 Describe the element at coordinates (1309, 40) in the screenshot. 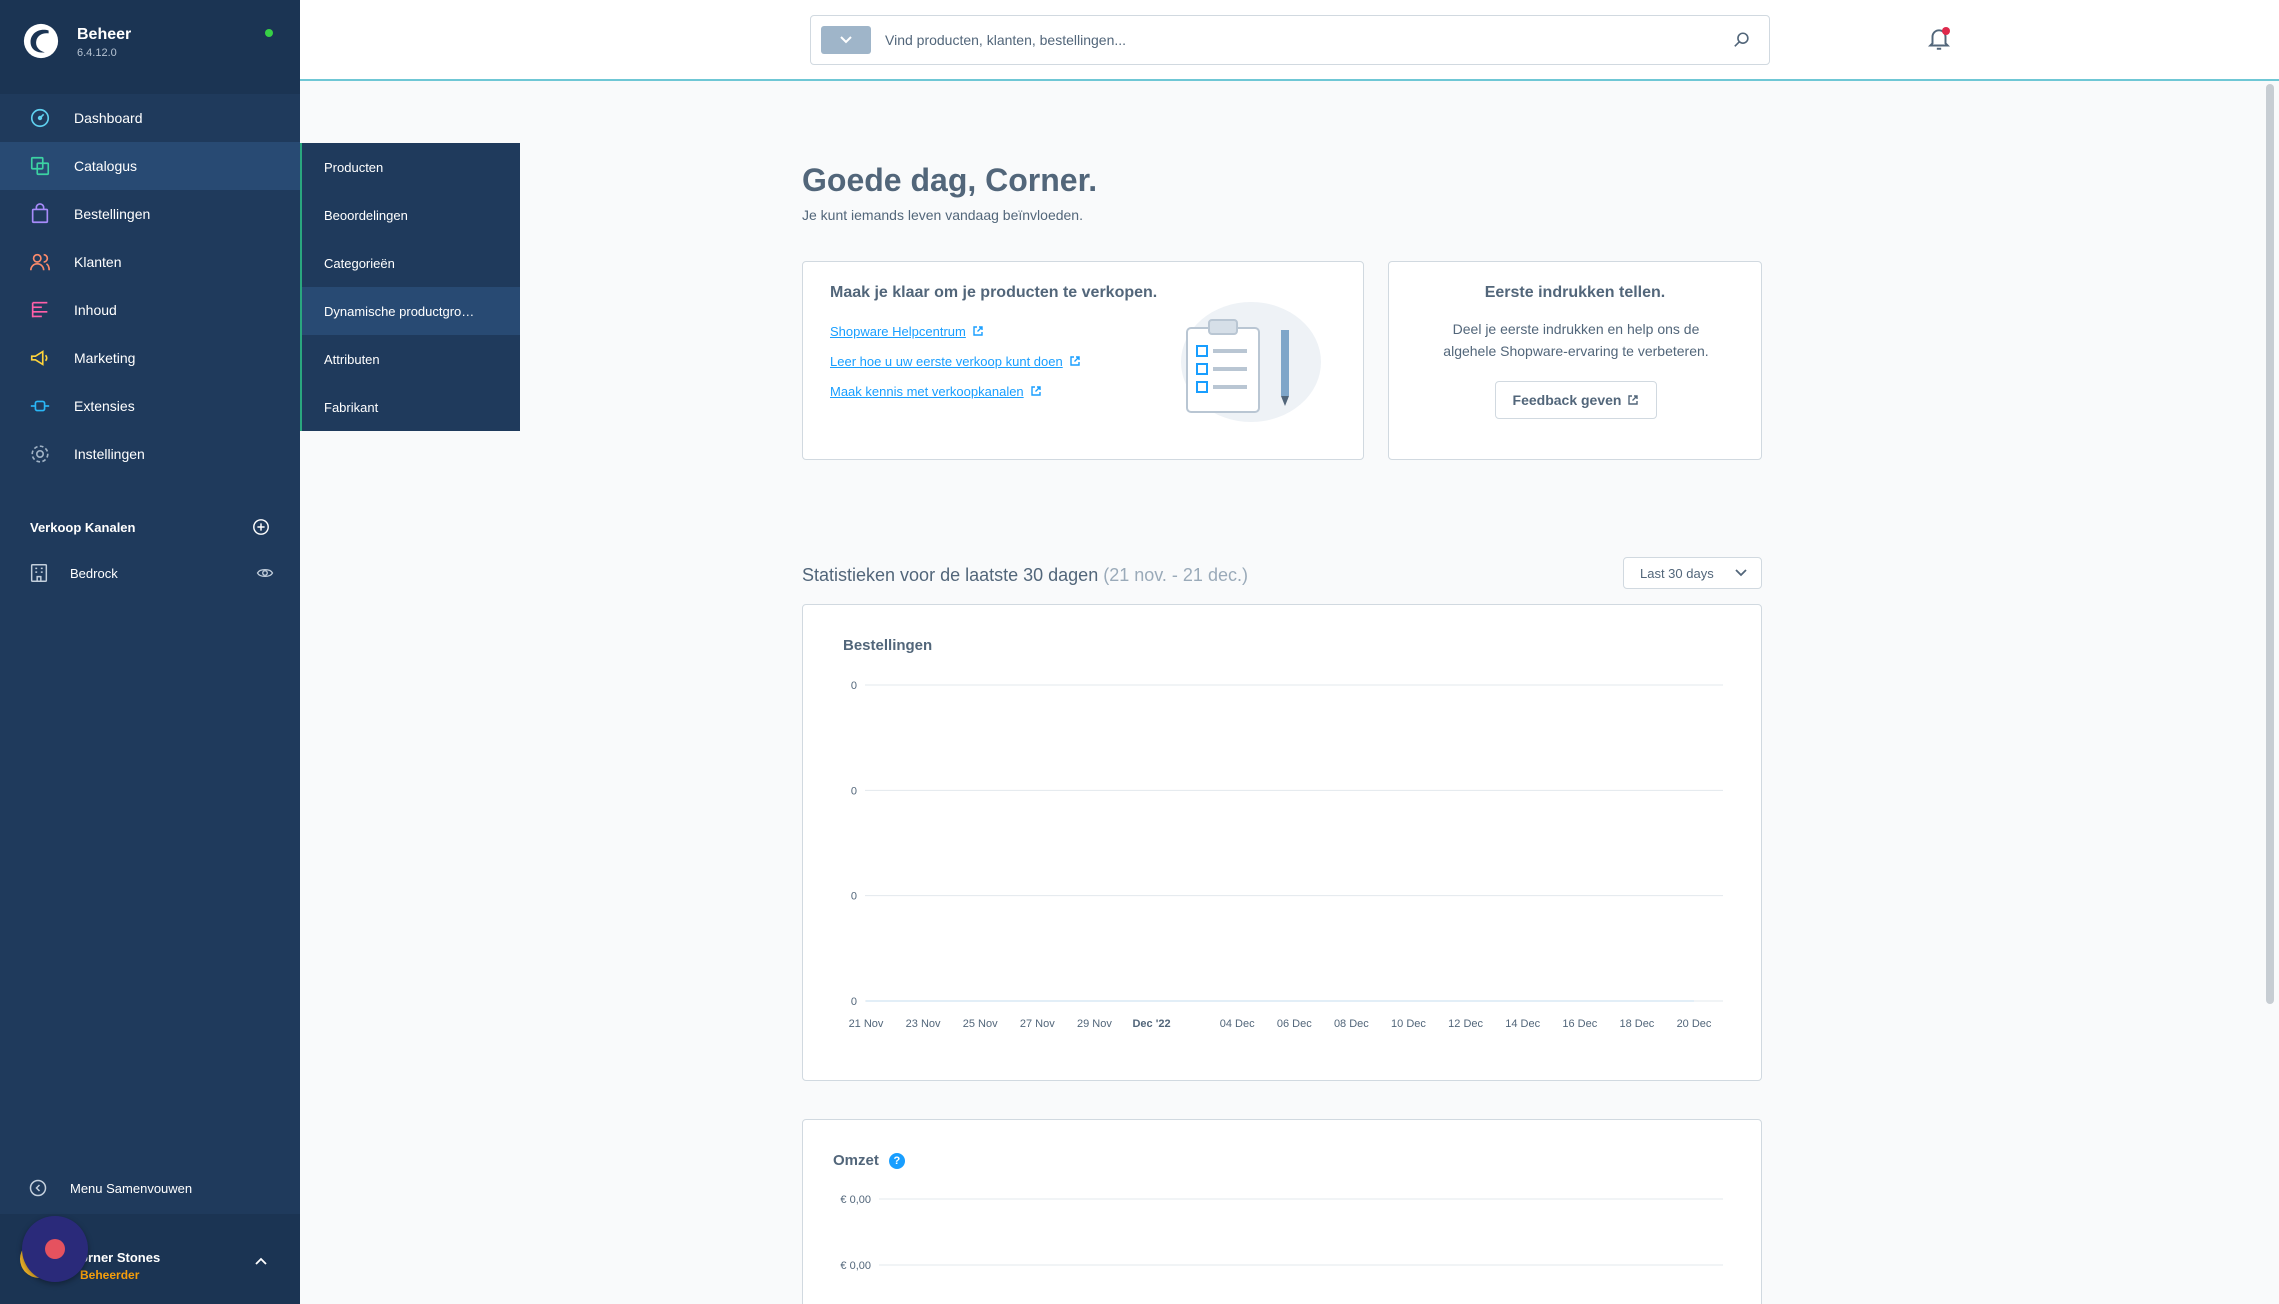

I see `search-input` at that location.